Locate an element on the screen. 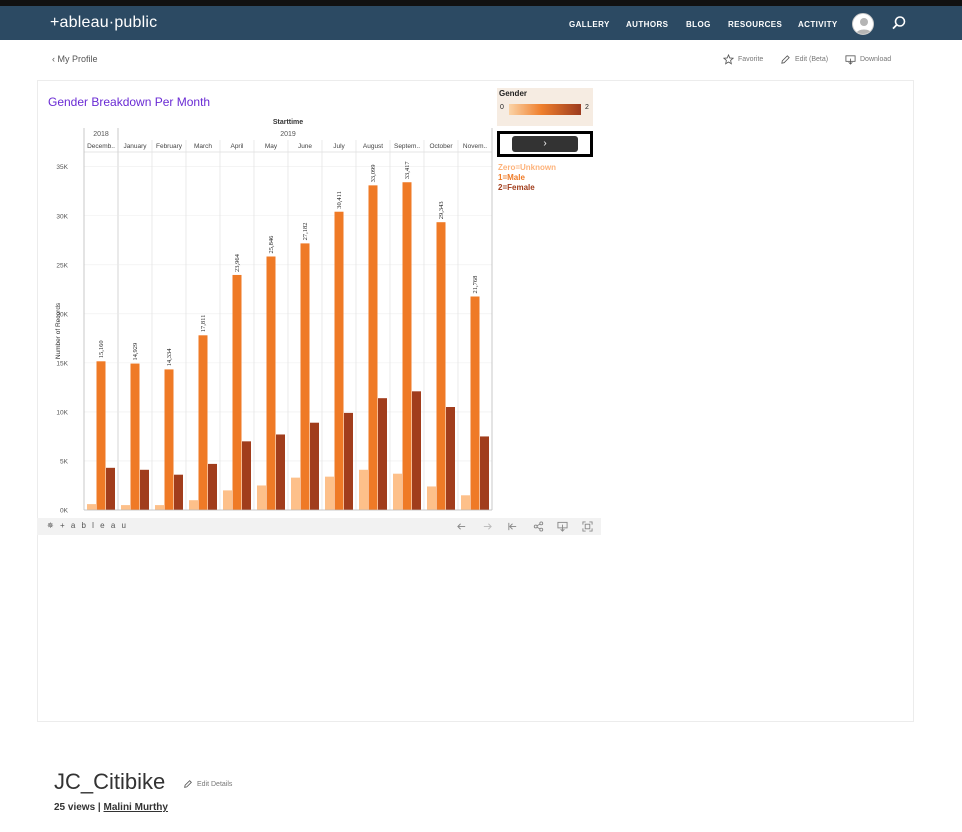 This screenshot has height=832, width=962. data-label: 14,334 is located at coordinates (169, 357).